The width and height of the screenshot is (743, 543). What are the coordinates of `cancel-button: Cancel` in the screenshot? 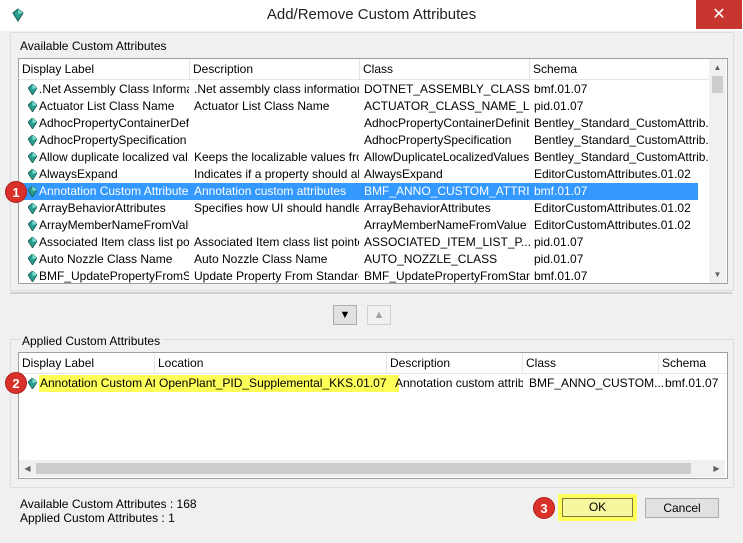 It's located at (682, 508).